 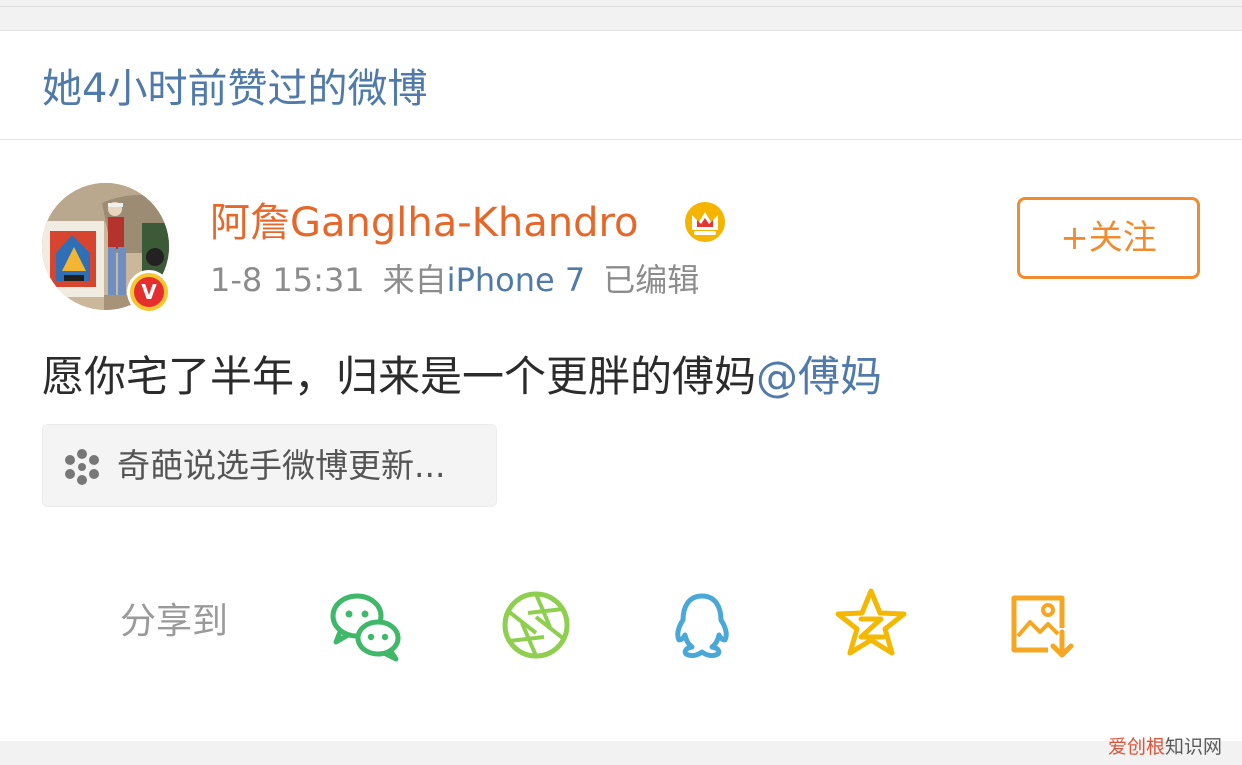 I want to click on watermark-brand: 爱创根, so click(x=1137, y=747).